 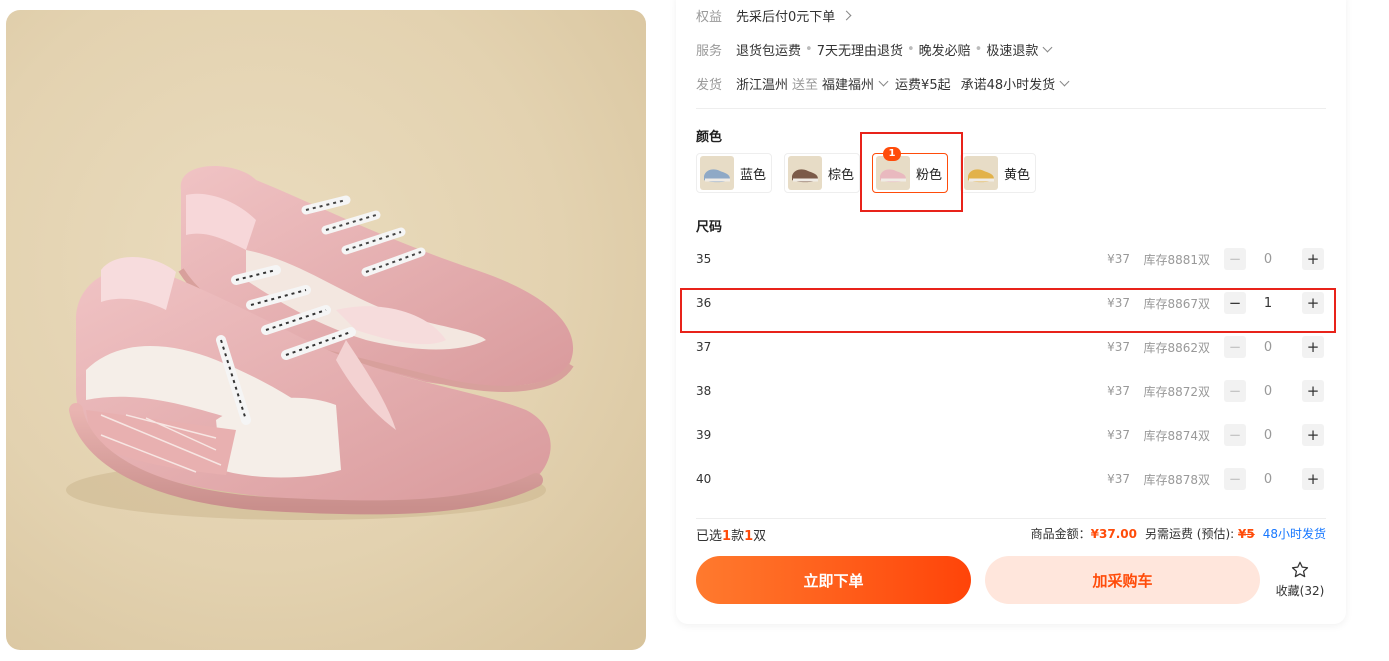 What do you see at coordinates (1122, 580) in the screenshot?
I see `add-to-cart-button: 加采购车` at bounding box center [1122, 580].